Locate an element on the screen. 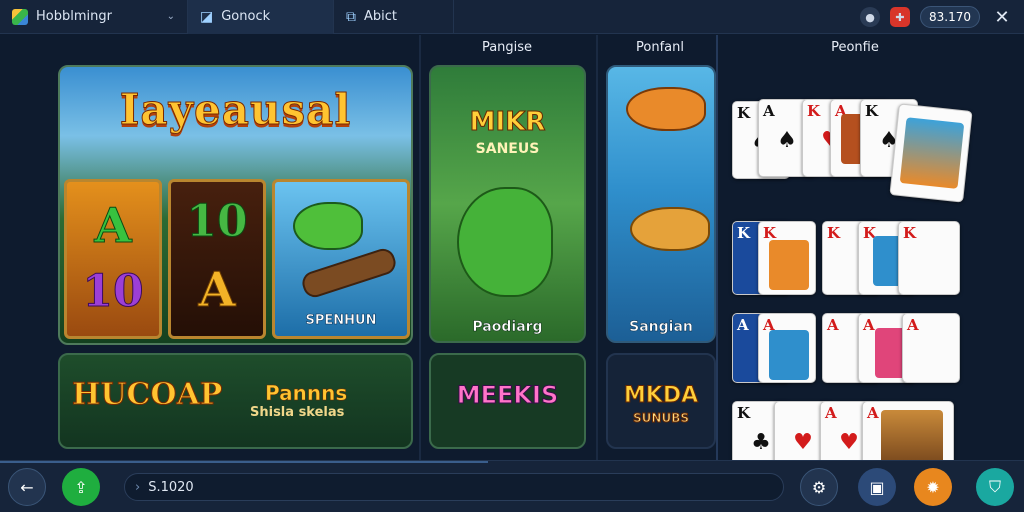  column-title-pangise: Pangise is located at coordinates (507, 47).